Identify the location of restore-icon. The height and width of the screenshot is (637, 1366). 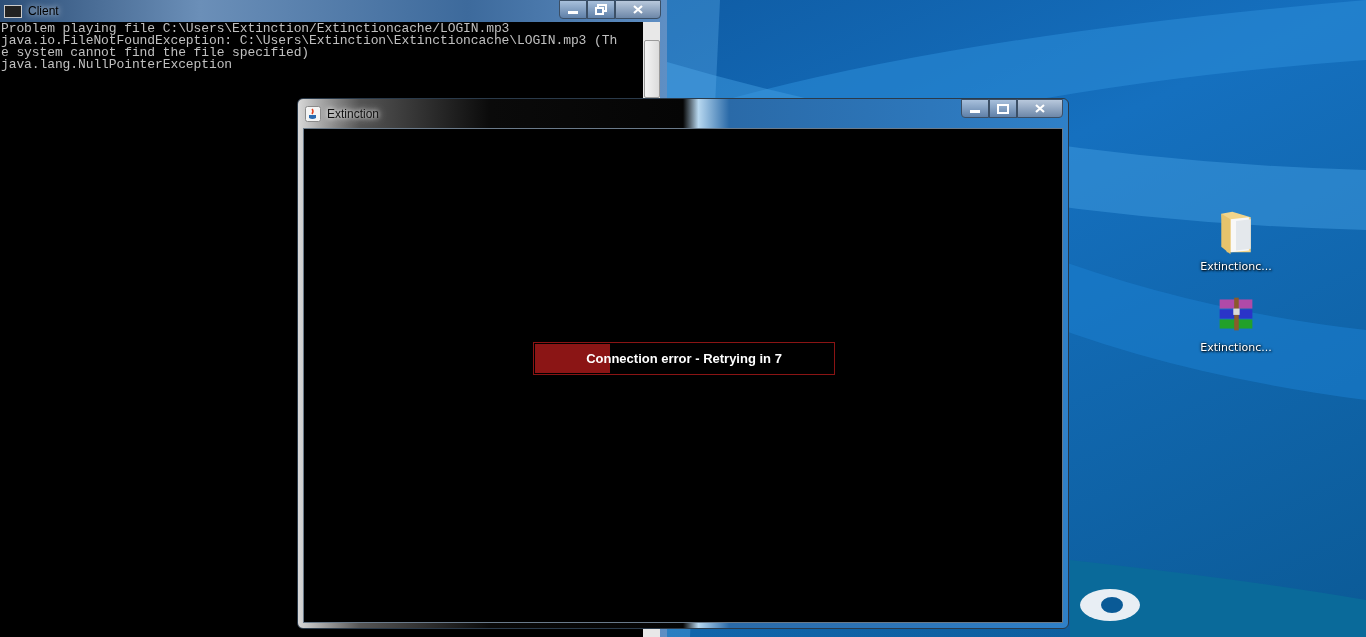
(601, 9).